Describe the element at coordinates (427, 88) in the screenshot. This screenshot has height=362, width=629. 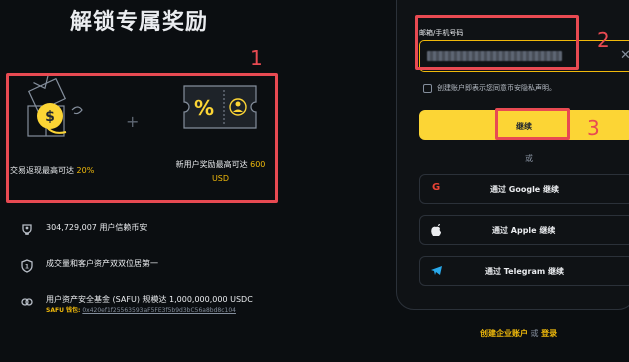
I see `consent-checkbox` at that location.